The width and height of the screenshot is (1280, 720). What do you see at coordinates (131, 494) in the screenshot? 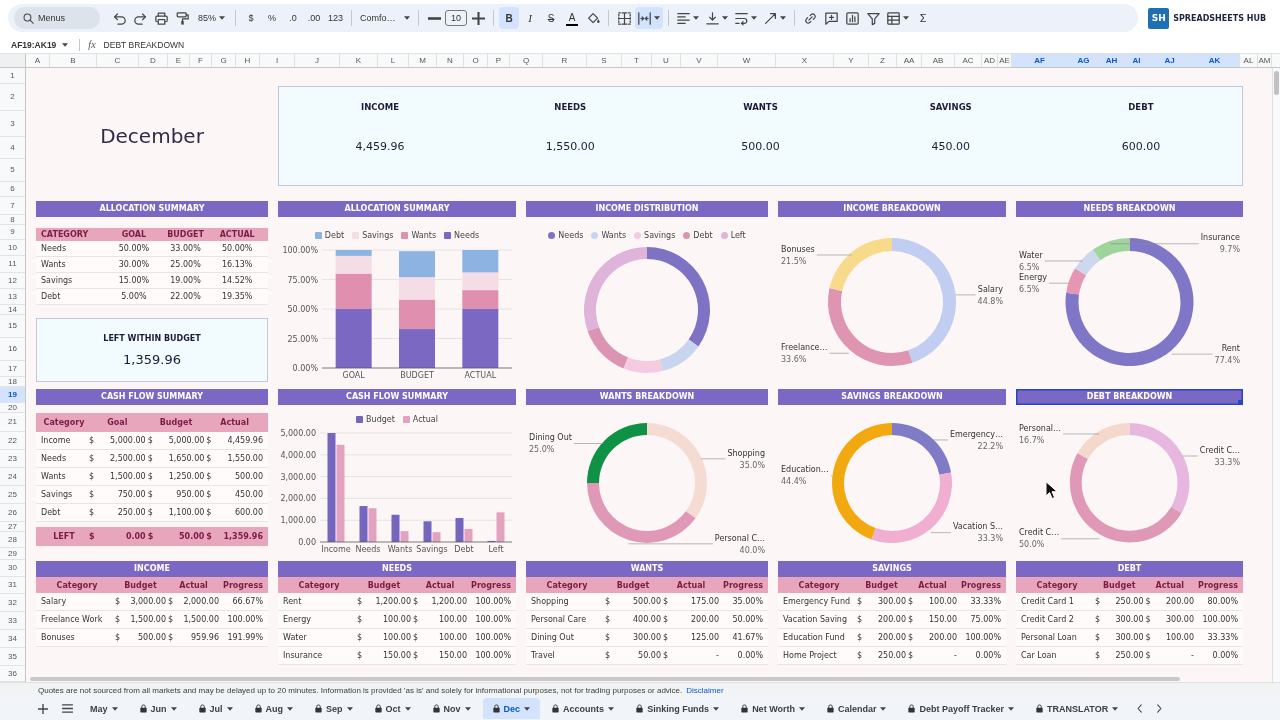
I see `amount-value: 750.00` at bounding box center [131, 494].